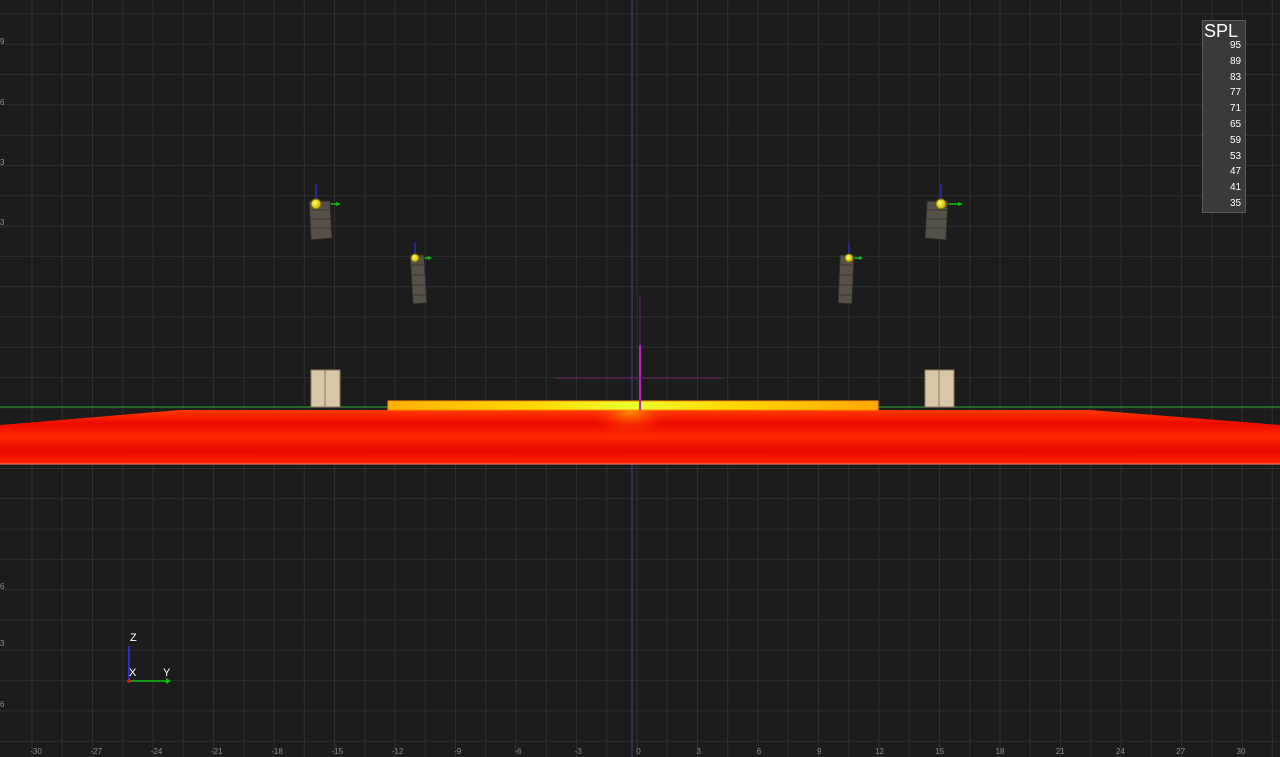 The image size is (1280, 757). Describe the element at coordinates (1000, 751) in the screenshot. I see `x-axis-tick: 18` at that location.